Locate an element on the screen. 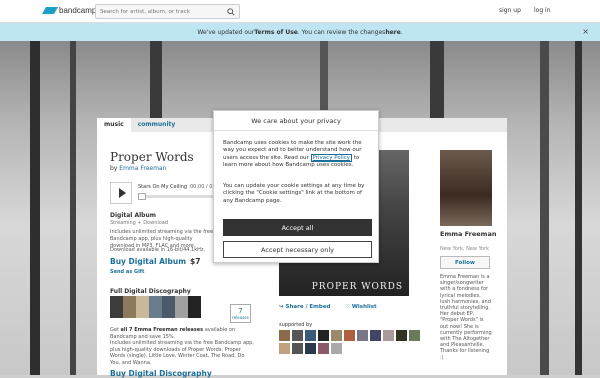  privacy-policy-link: Privacy Policy is located at coordinates (331, 157).